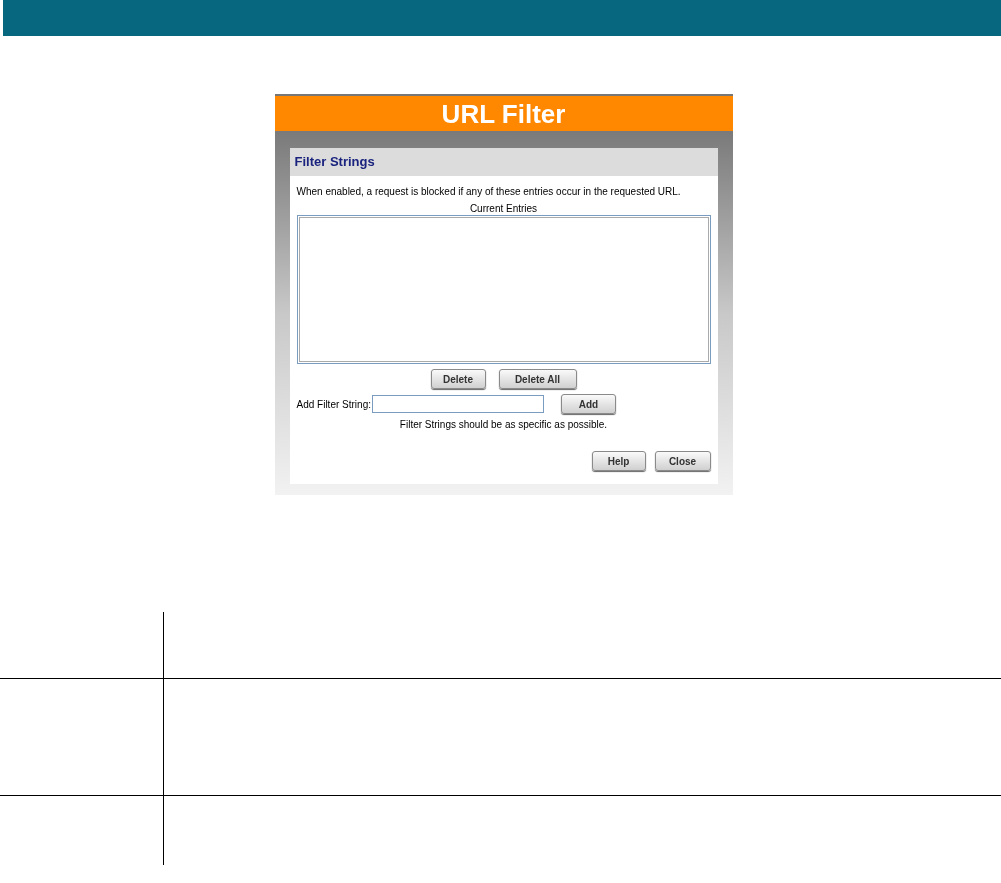  Describe the element at coordinates (503, 208) in the screenshot. I see `list-label: Current Entries` at that location.